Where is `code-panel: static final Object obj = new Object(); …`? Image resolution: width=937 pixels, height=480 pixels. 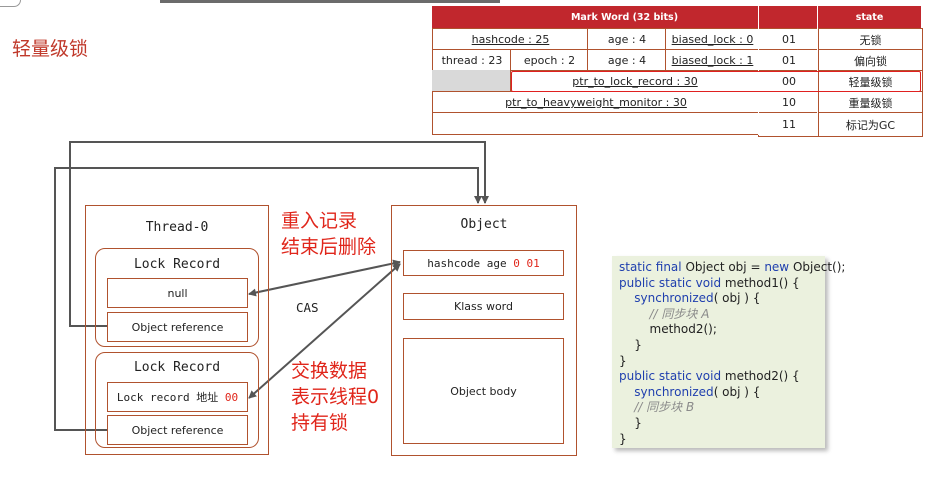 code-panel: static final Object obj = new Object(); … is located at coordinates (729, 352).